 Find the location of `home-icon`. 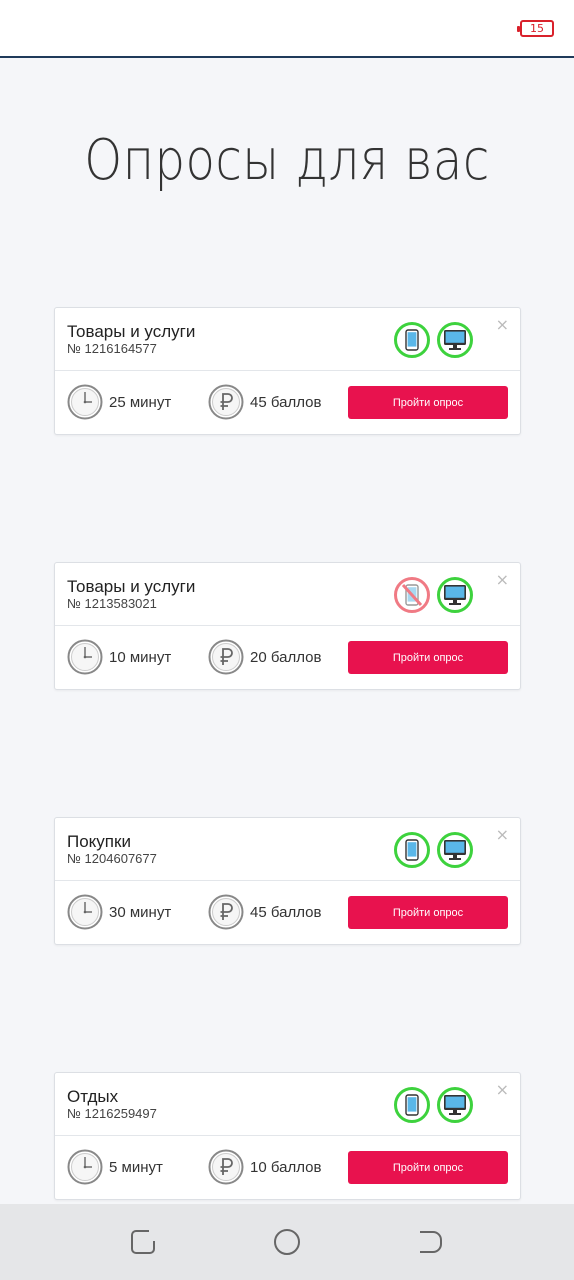

home-icon is located at coordinates (287, 1242).